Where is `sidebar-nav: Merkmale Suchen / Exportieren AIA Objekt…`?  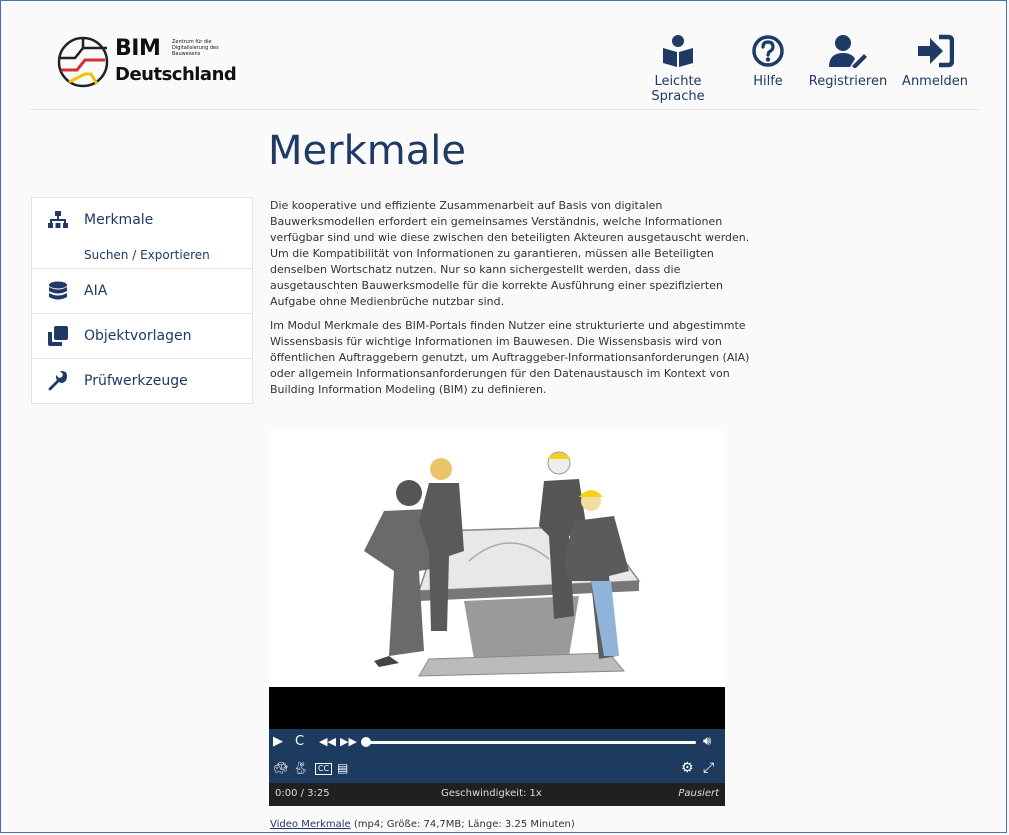 sidebar-nav: Merkmale Suchen / Exportieren AIA Objekt… is located at coordinates (142, 300).